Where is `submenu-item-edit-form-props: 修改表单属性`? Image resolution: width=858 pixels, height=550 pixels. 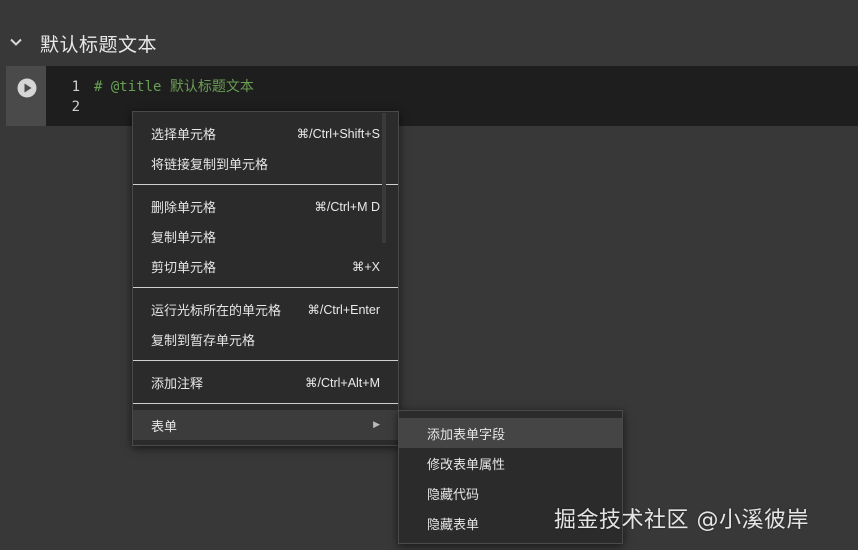
submenu-item-edit-form-props: 修改表单属性 is located at coordinates (510, 463).